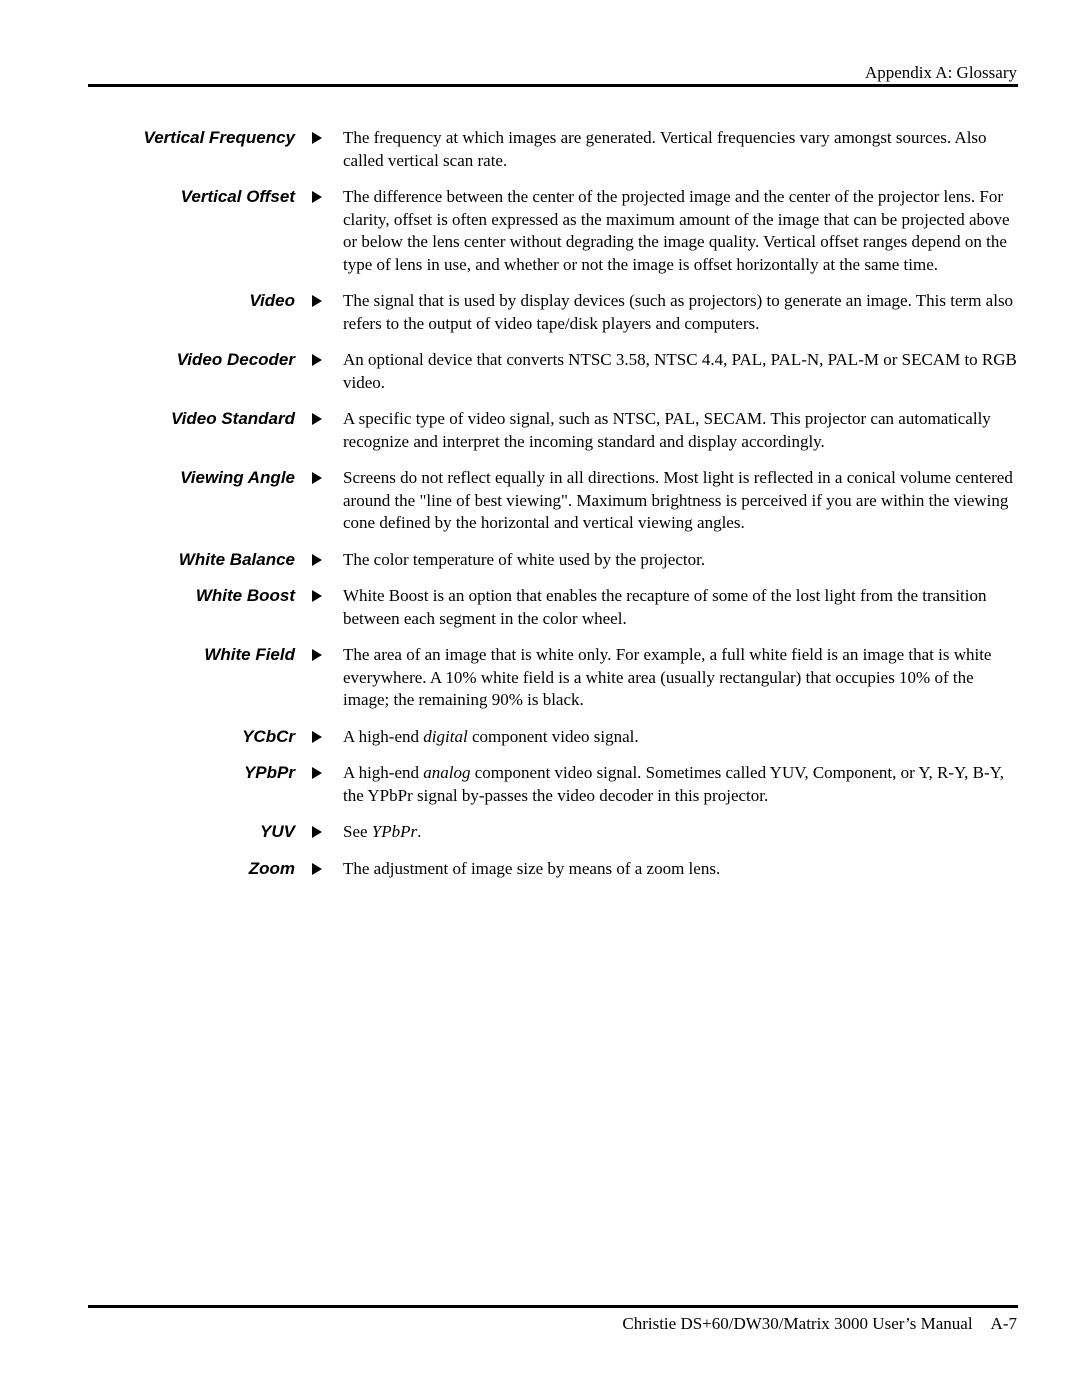 The image size is (1080, 1397). I want to click on glossary-term: White Field, so click(249, 654).